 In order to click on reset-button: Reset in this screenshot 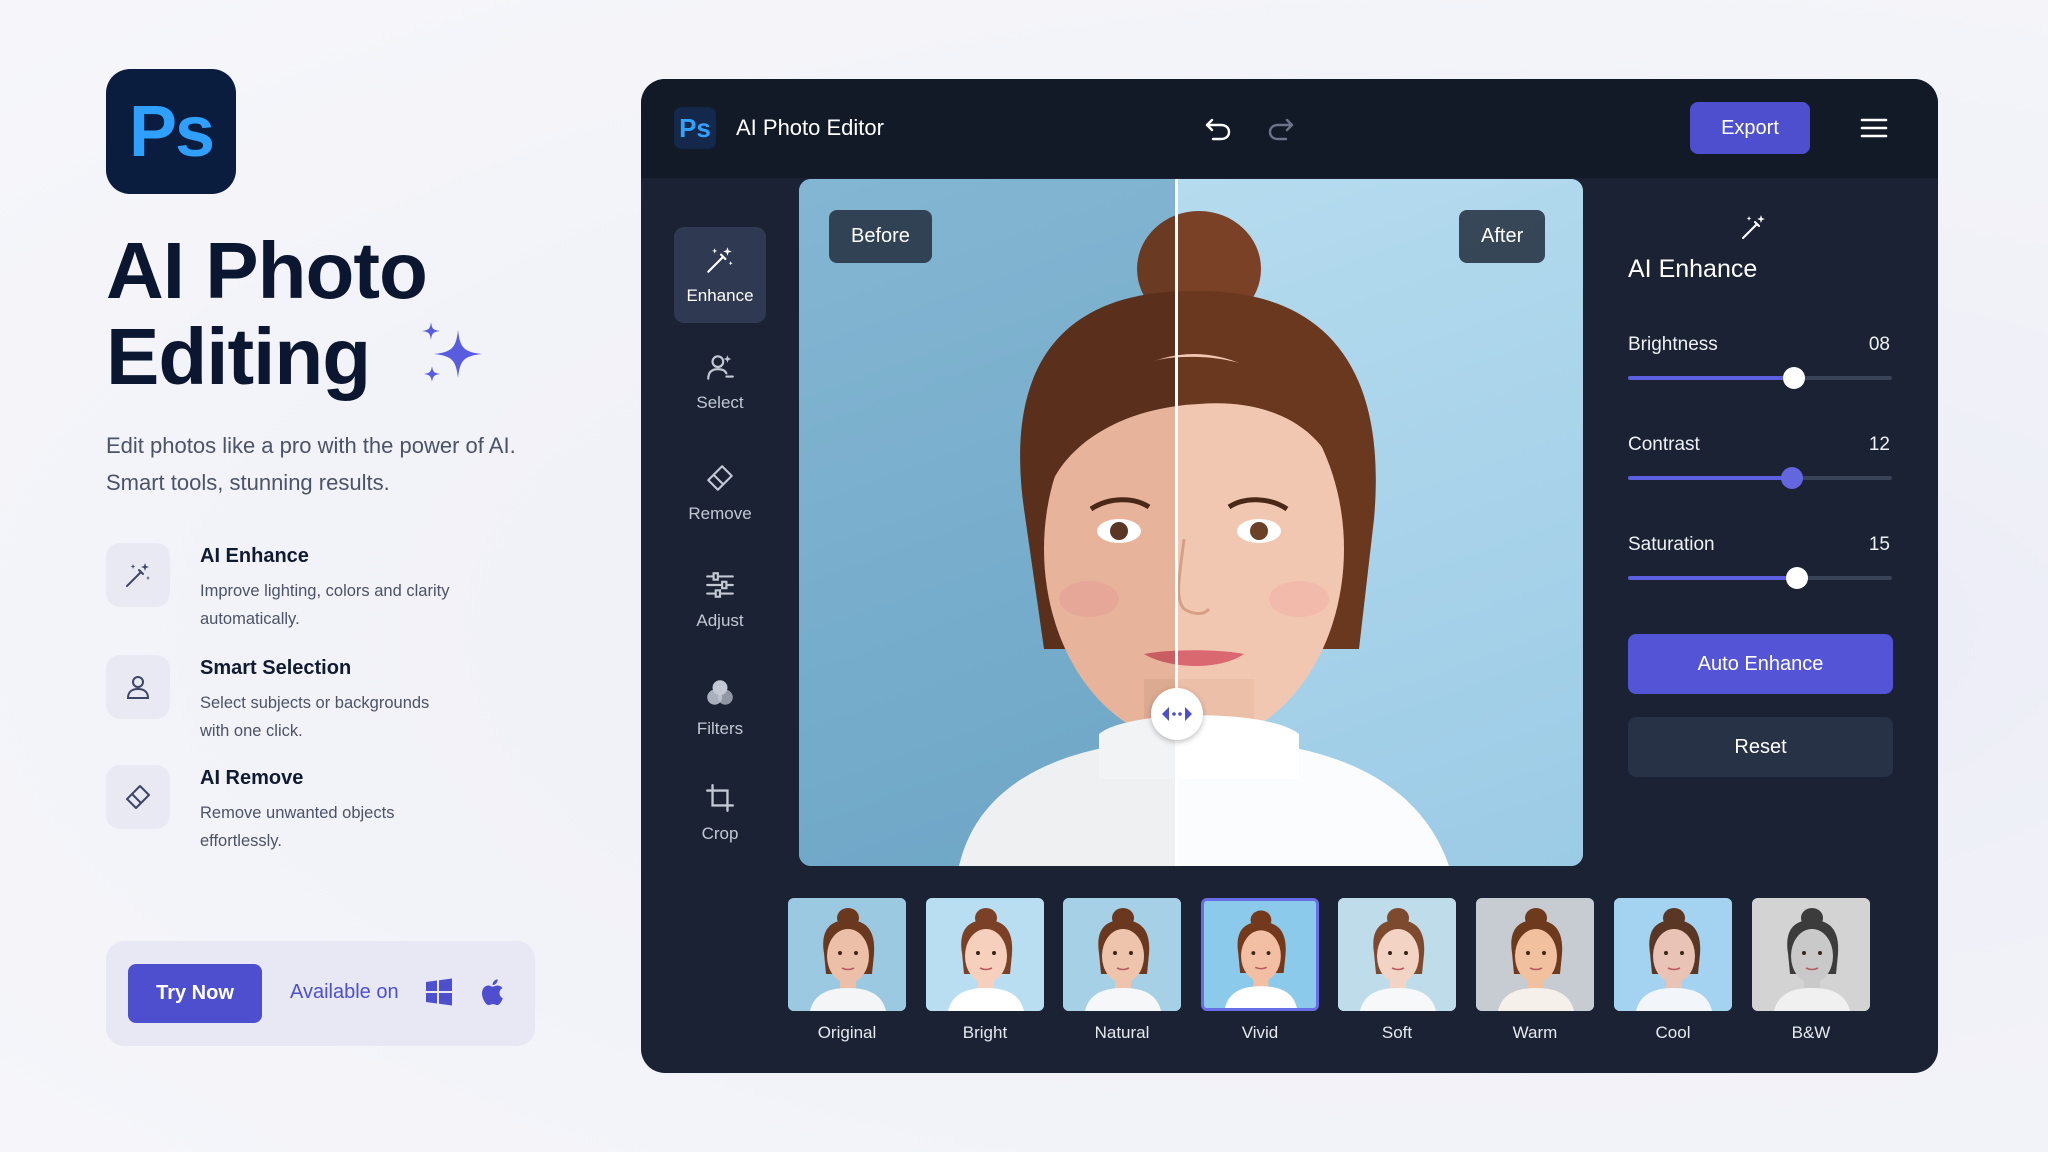, I will do `click(1760, 747)`.